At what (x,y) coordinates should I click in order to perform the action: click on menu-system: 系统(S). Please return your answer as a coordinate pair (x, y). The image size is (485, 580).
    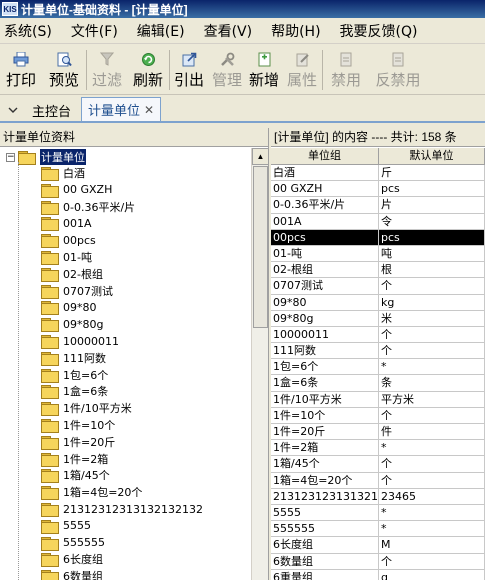
    Looking at the image, I should click on (28, 31).